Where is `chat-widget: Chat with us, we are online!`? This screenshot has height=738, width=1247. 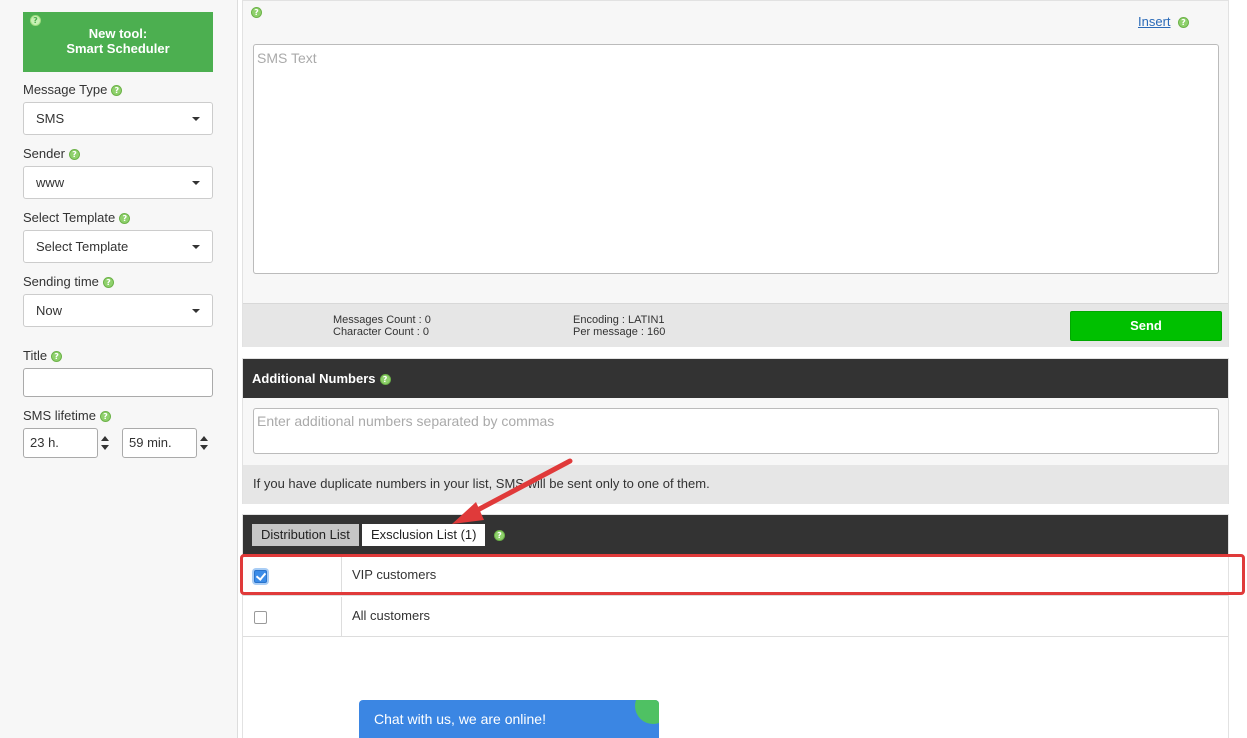
chat-widget: Chat with us, we are online! is located at coordinates (509, 719).